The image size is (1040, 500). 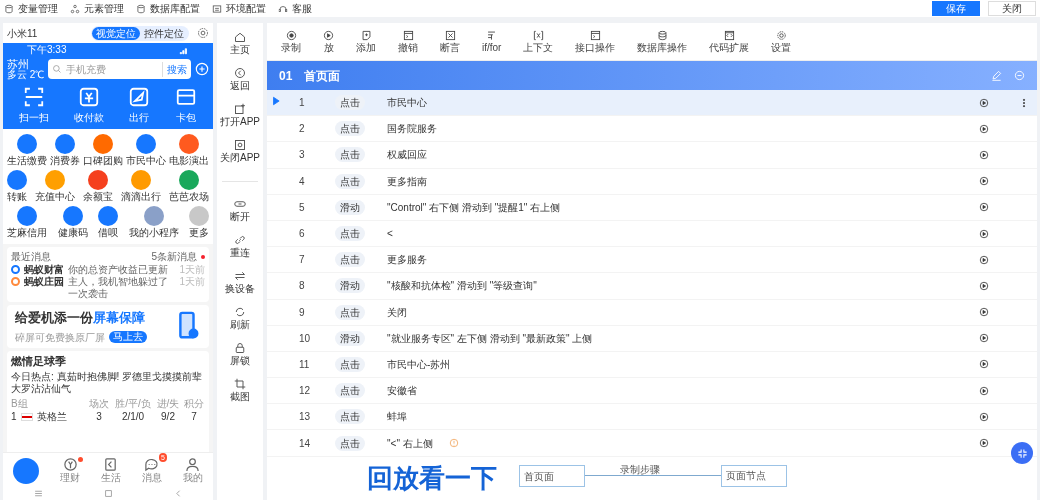 What do you see at coordinates (141, 196) in the screenshot?
I see `app-label: 滴滴出行` at bounding box center [141, 196].